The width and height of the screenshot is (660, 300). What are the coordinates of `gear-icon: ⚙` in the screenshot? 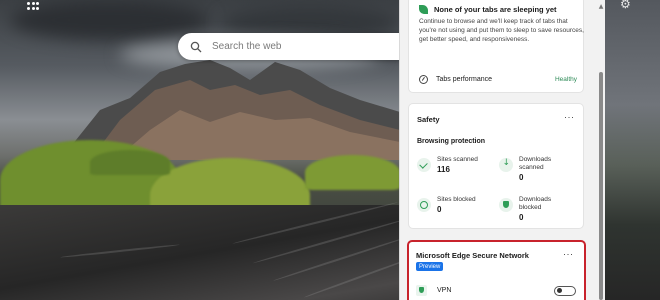 It's located at (625, 5).